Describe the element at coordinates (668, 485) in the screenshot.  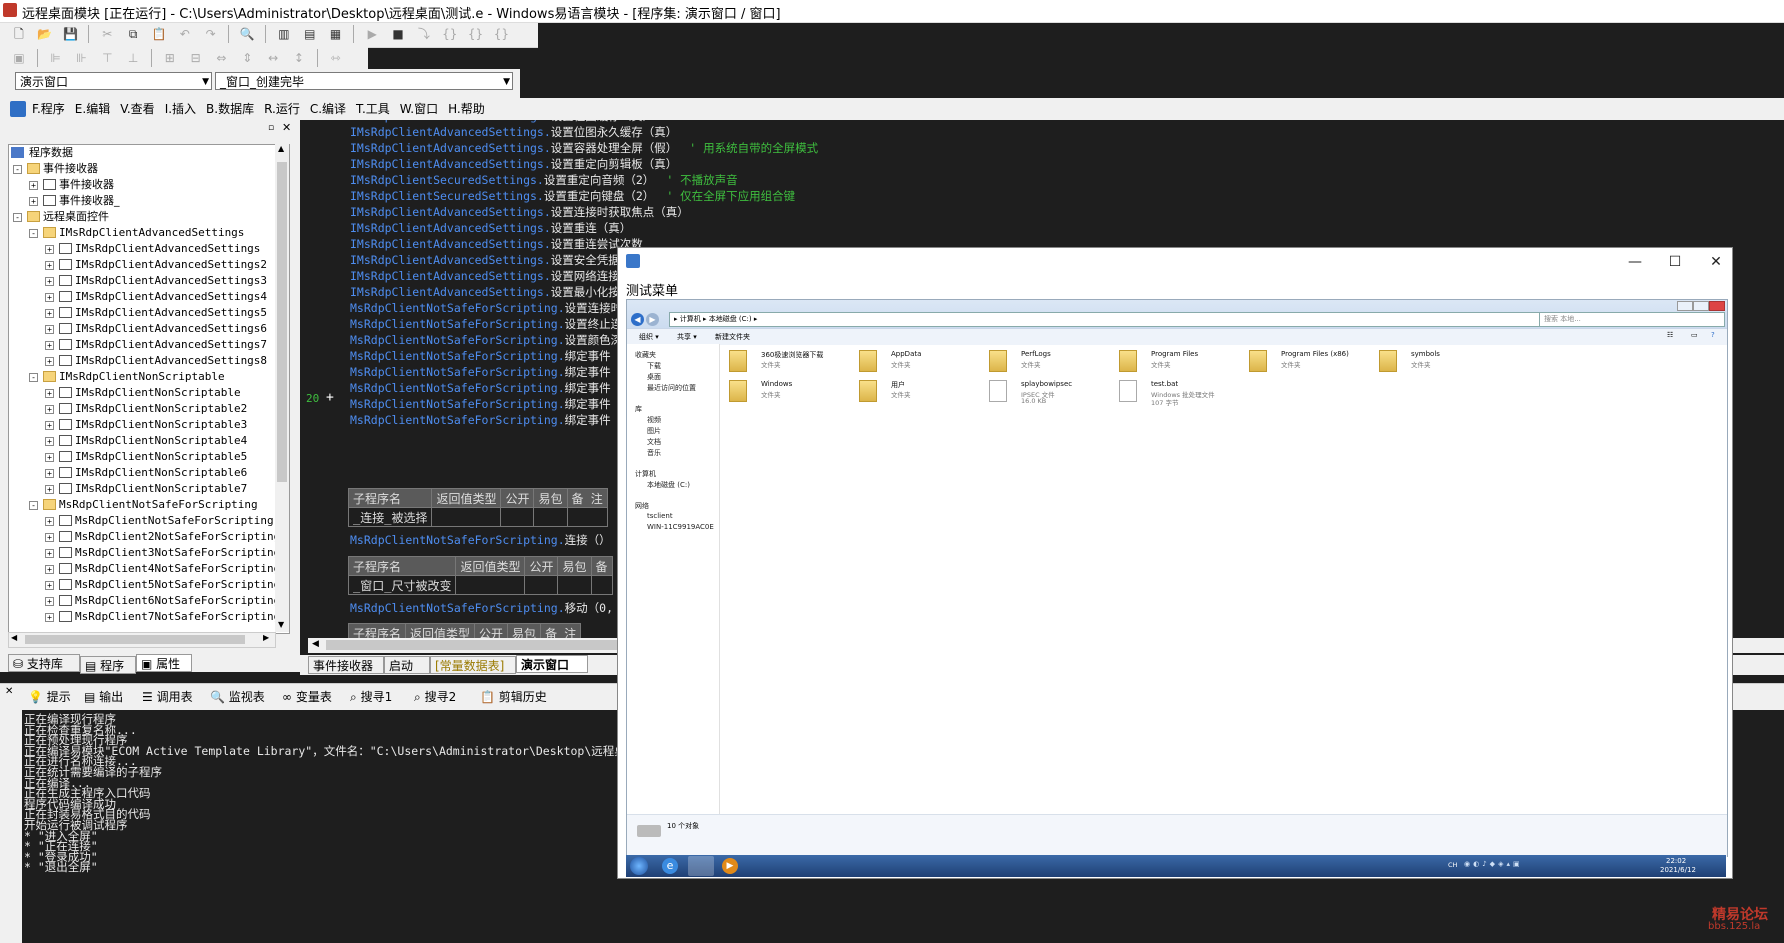
I see `sidebar-nav-item: 本地磁盘 (C:)` at that location.